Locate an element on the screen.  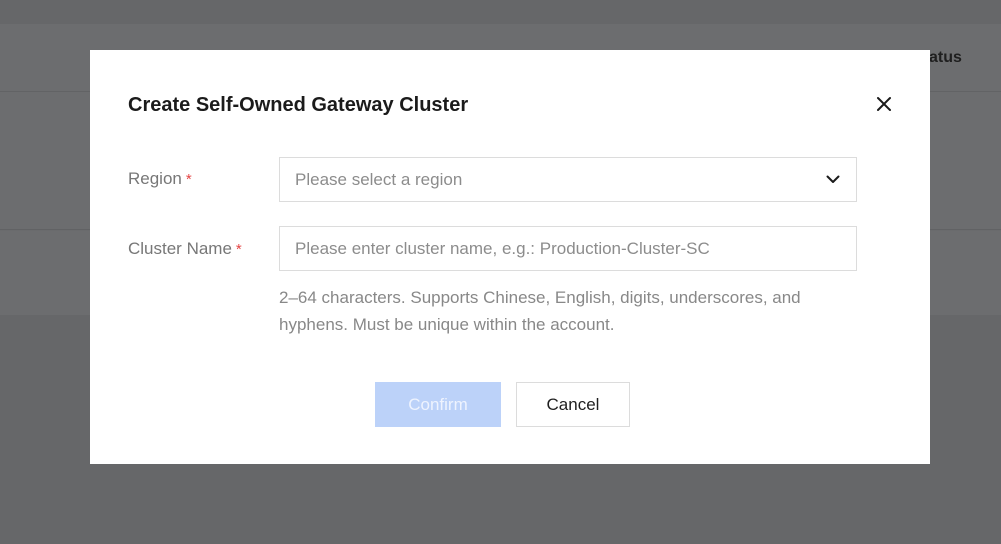
region-label: Region * is located at coordinates (160, 179).